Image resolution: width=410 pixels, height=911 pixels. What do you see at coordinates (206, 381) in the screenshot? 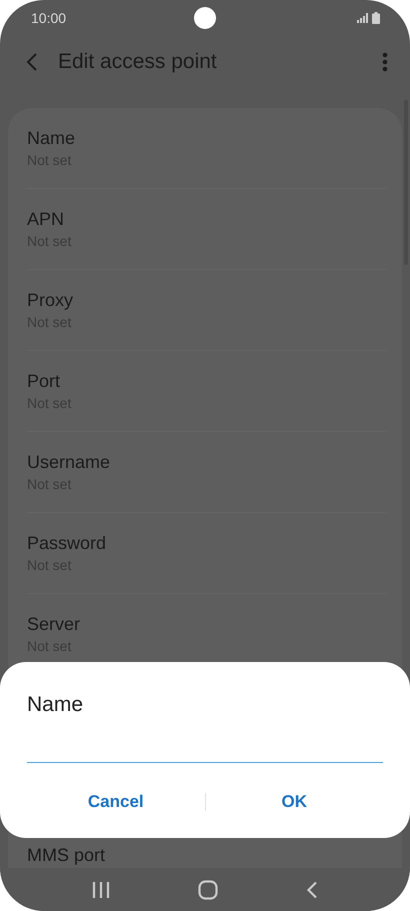
I see `setting-label: Port` at bounding box center [206, 381].